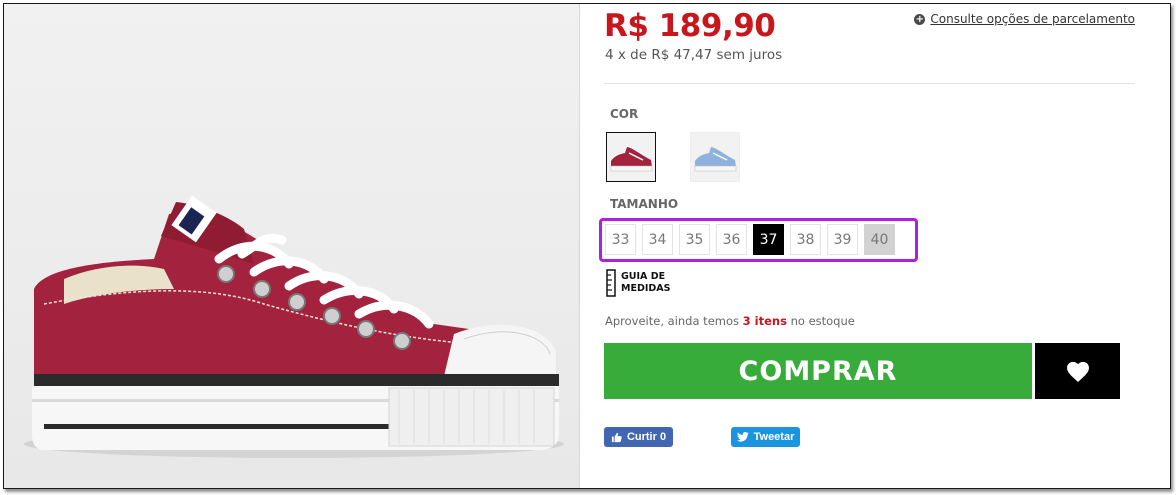 This screenshot has width=1176, height=495. I want to click on size-label: TAMANHO, so click(644, 204).